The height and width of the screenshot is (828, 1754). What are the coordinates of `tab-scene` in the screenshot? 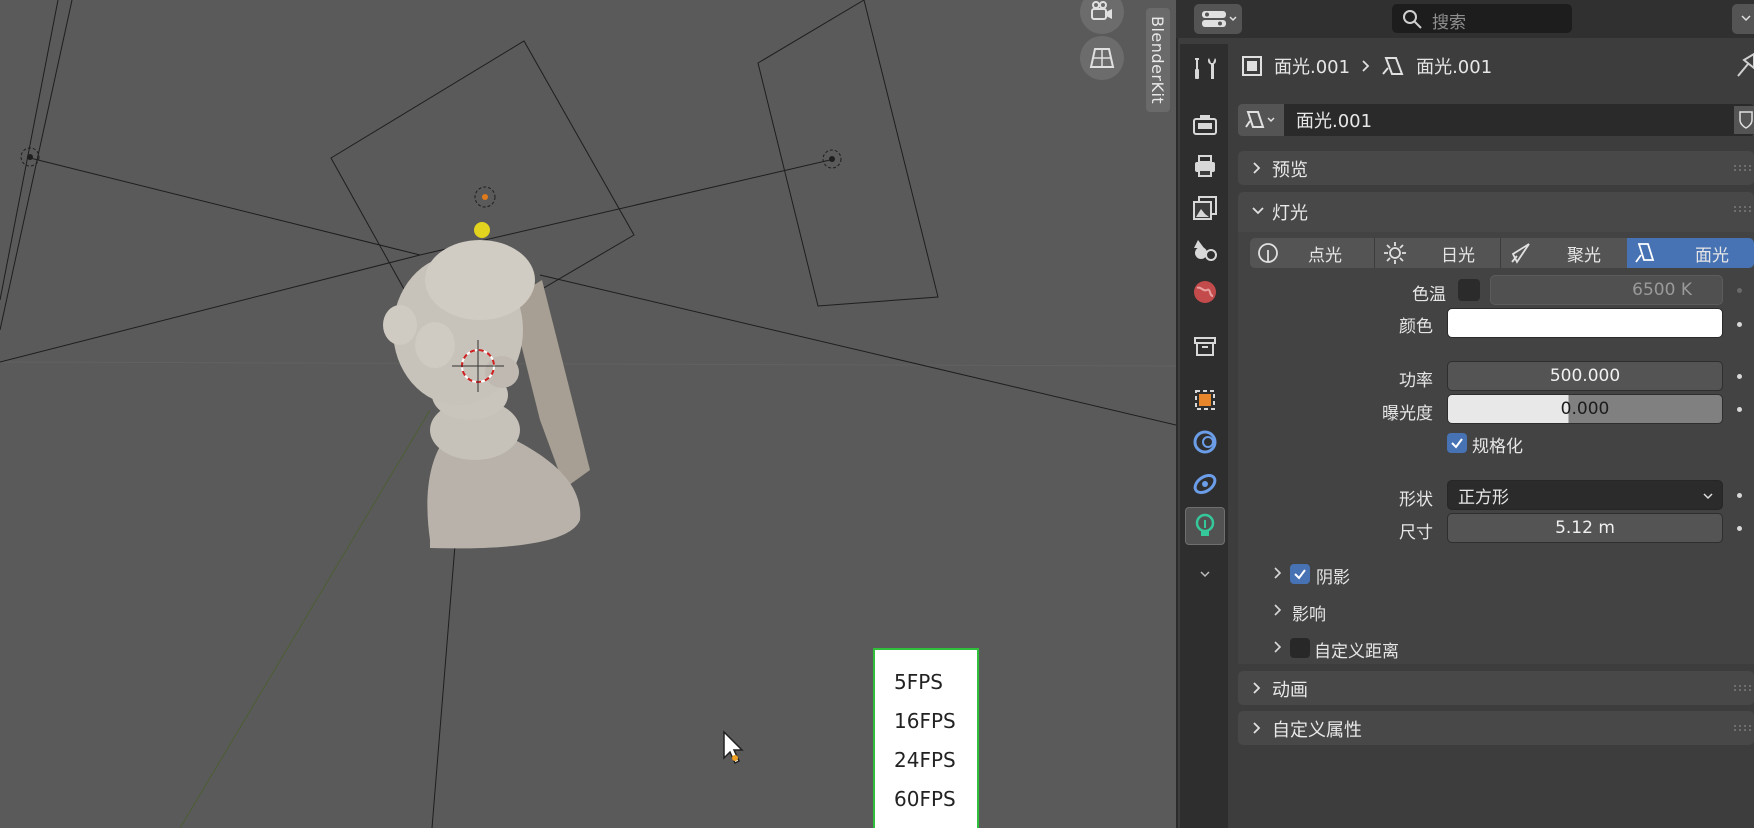 It's located at (1205, 250).